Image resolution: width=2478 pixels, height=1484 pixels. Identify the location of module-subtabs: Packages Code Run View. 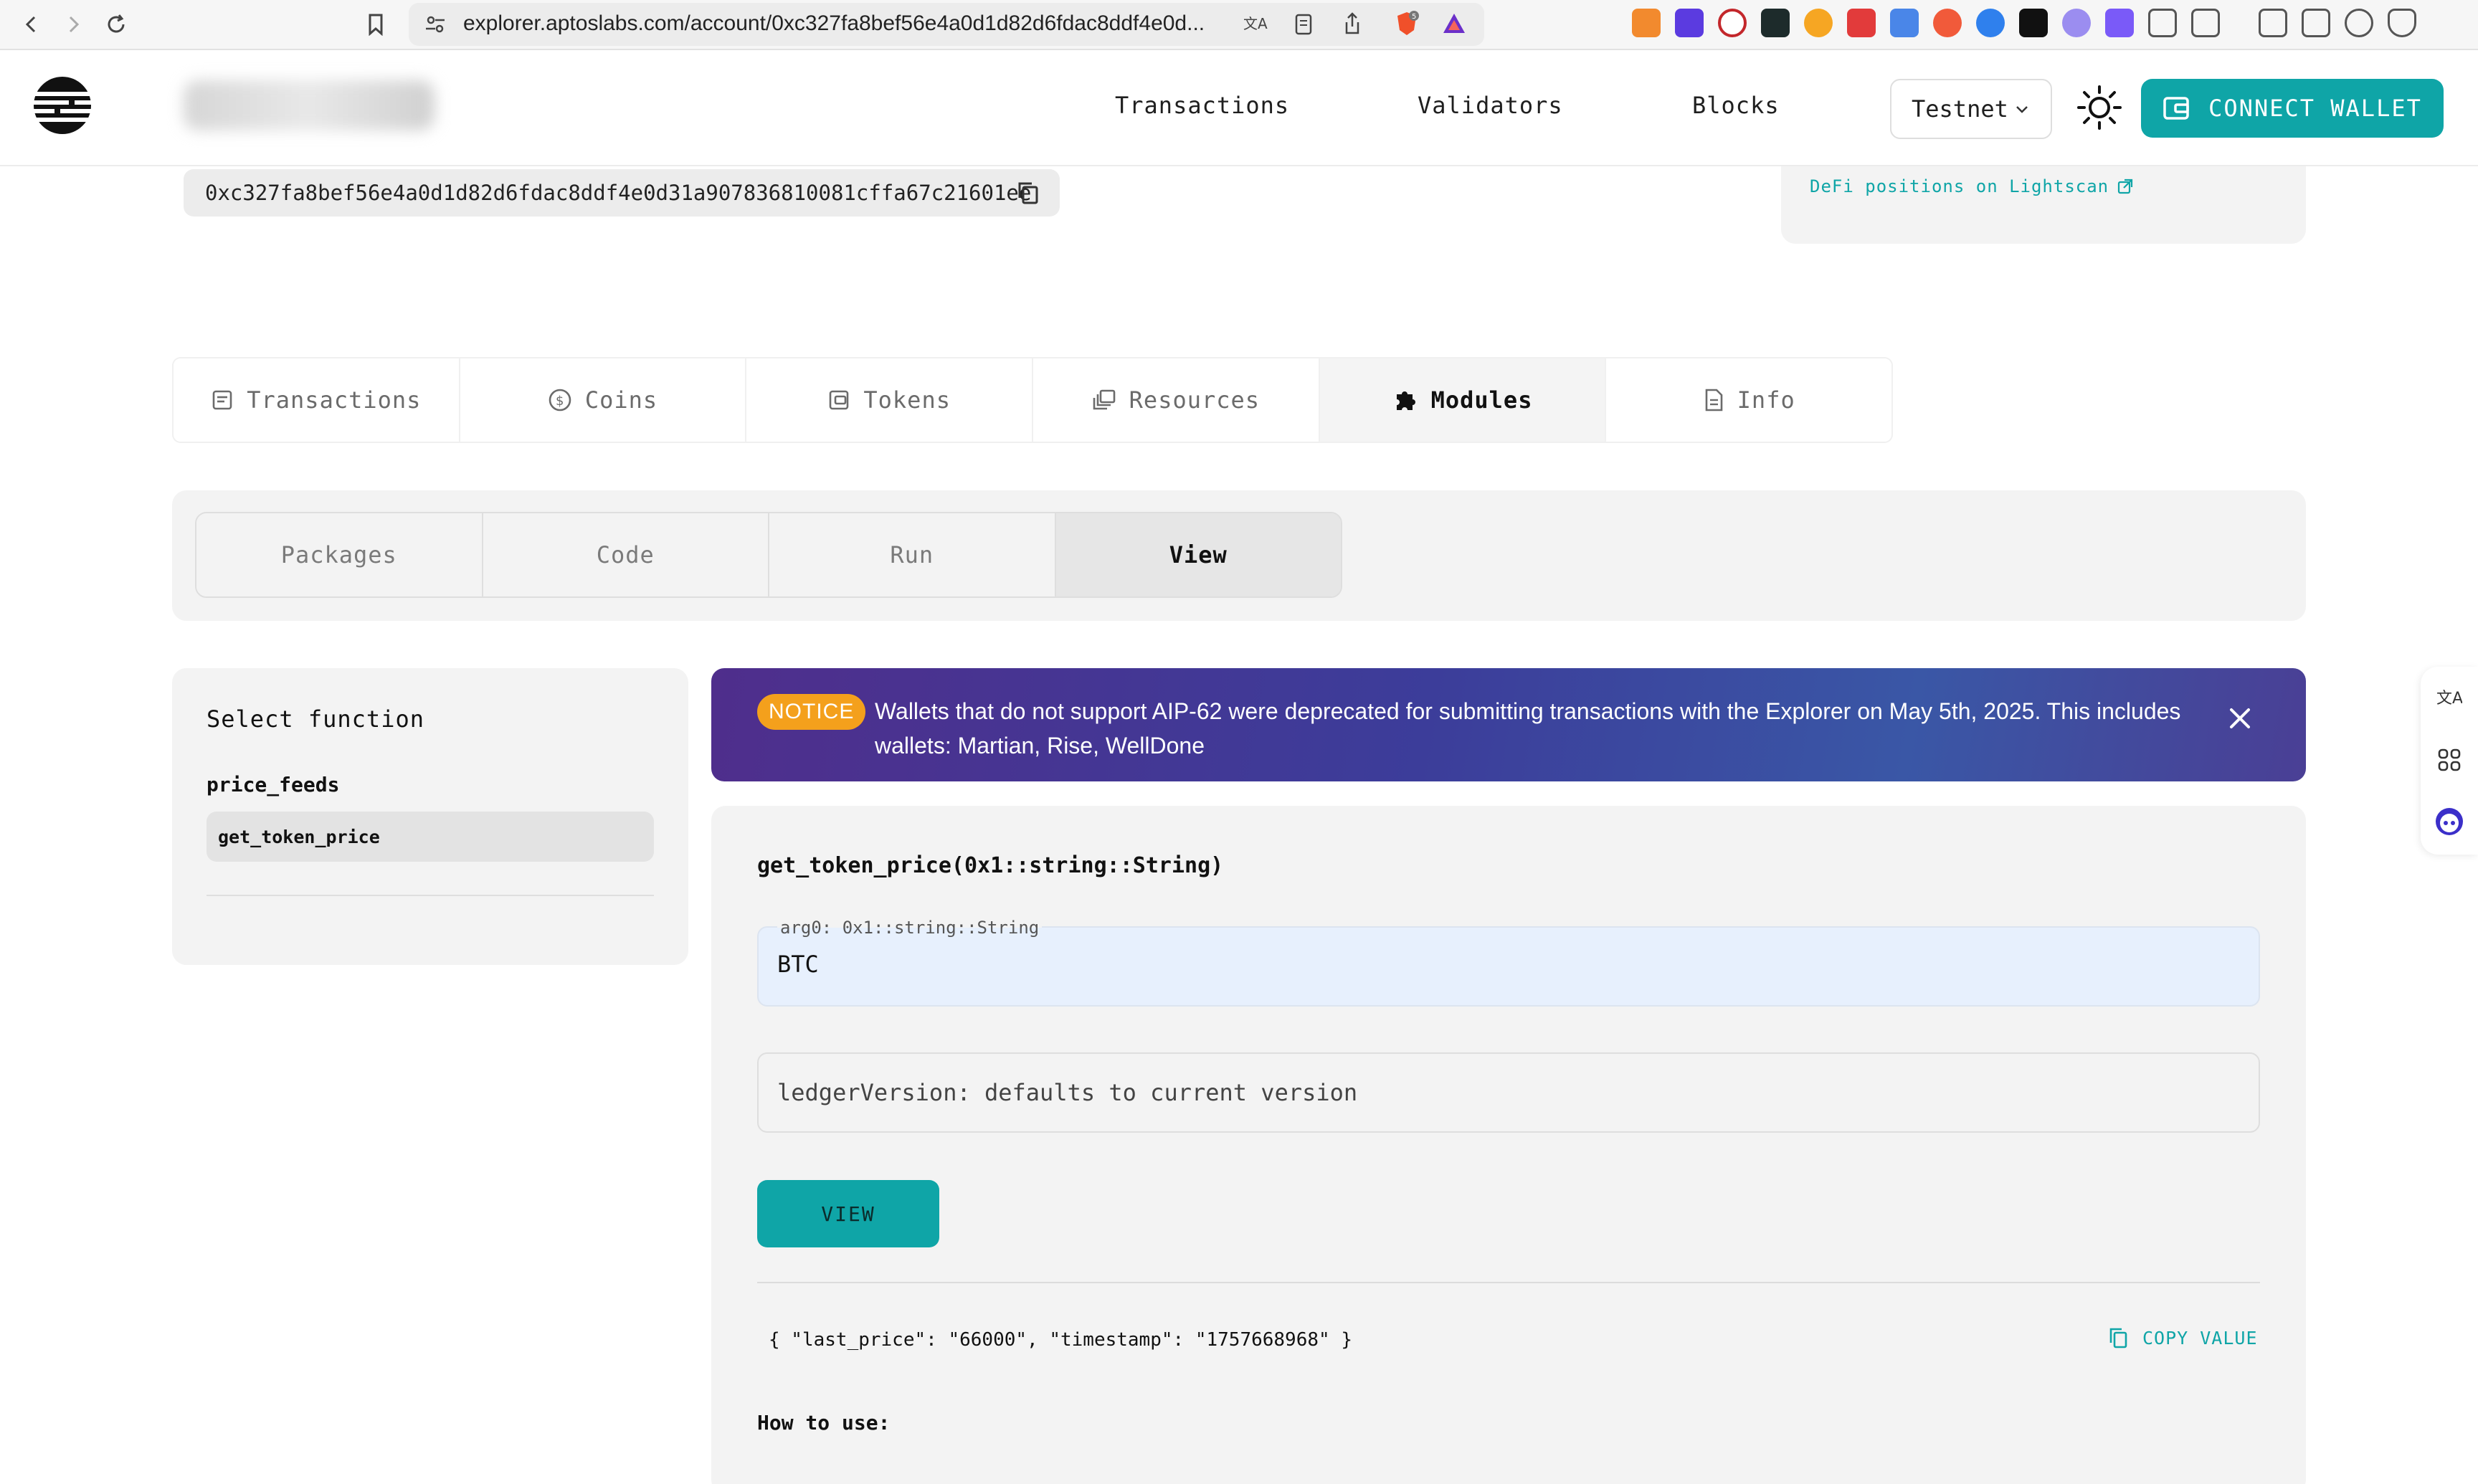
(768, 555).